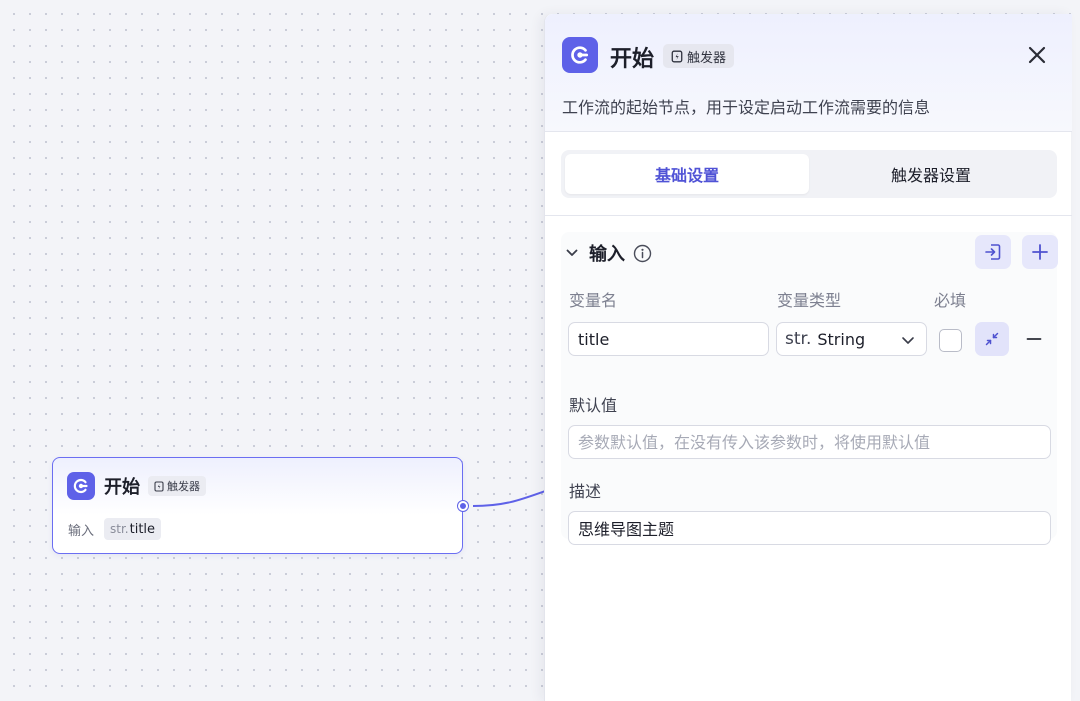 This screenshot has height=701, width=1080. I want to click on variable-type-select: str. String, so click(851, 339).